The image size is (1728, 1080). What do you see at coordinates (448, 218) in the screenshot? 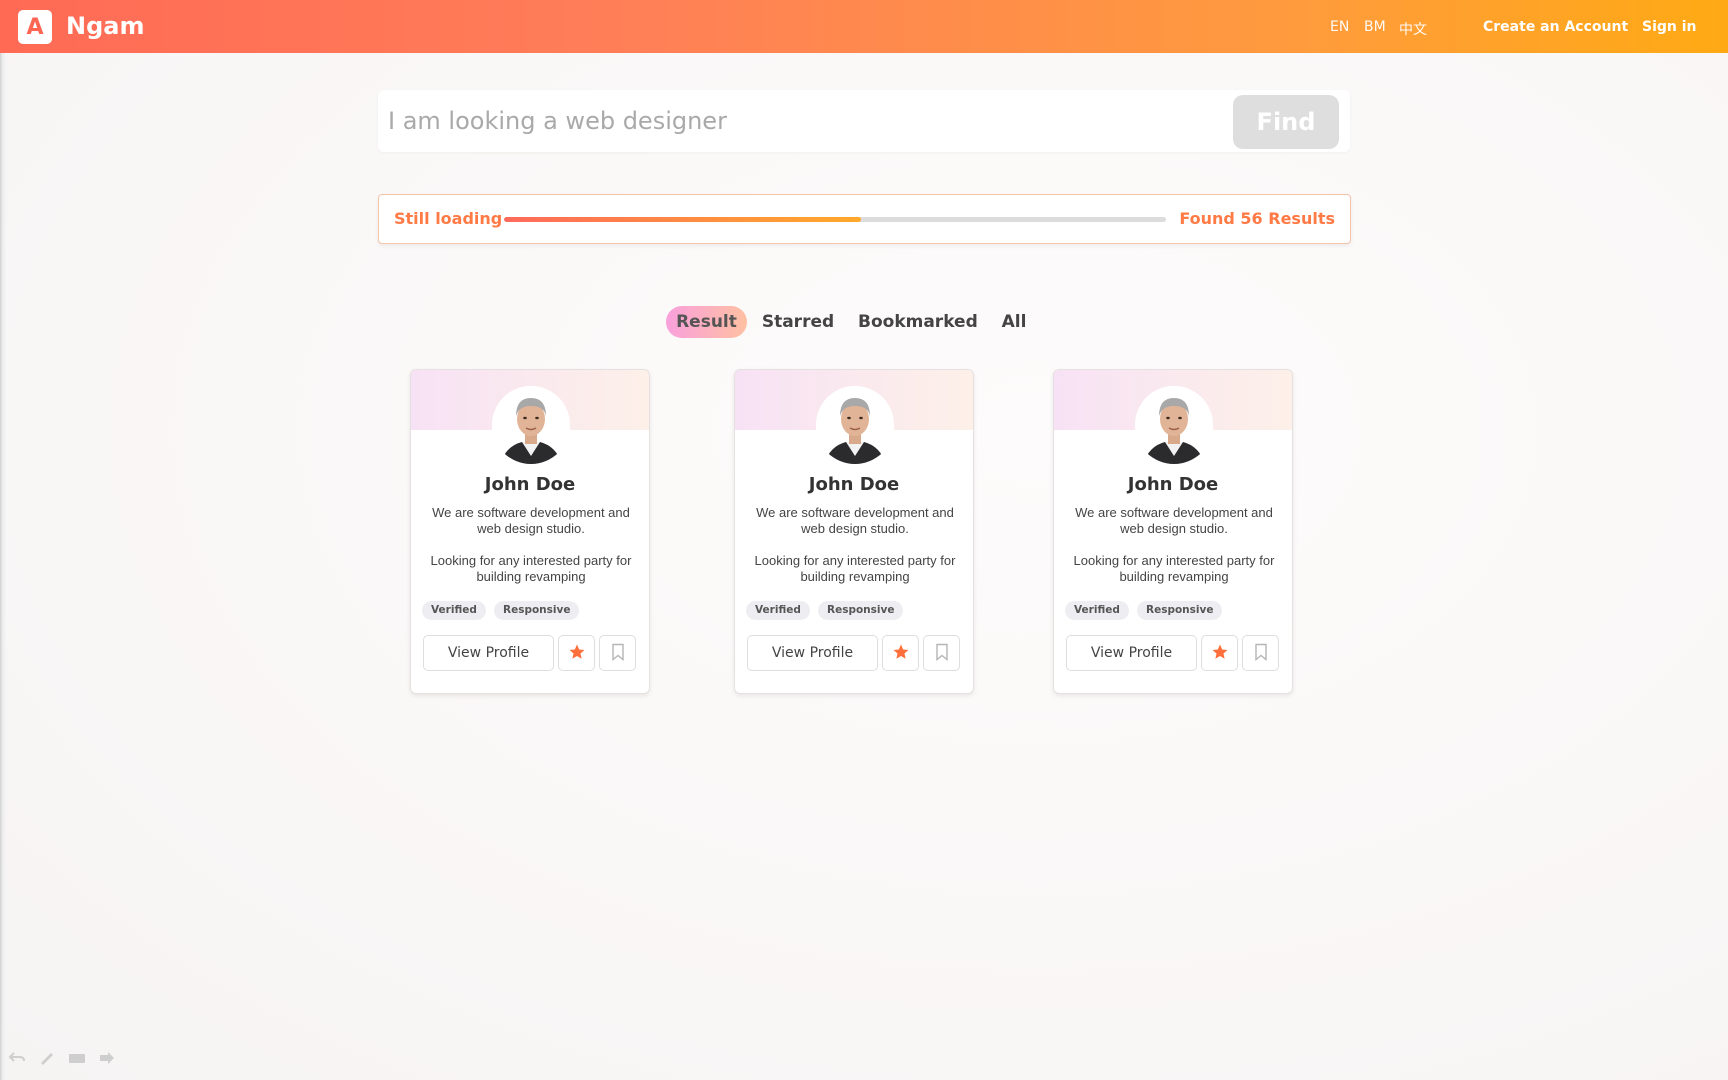
I see `loading-status: Still loading` at bounding box center [448, 218].